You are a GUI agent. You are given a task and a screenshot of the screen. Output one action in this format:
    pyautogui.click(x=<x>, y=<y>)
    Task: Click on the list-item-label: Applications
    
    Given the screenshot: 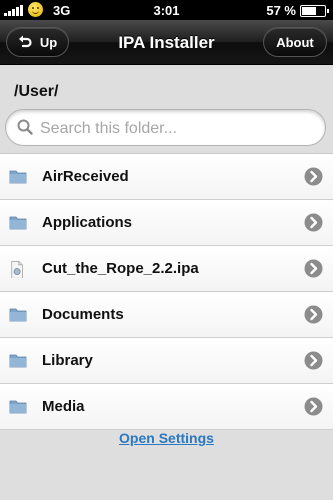 What is the action you would take?
    pyautogui.click(x=87, y=222)
    